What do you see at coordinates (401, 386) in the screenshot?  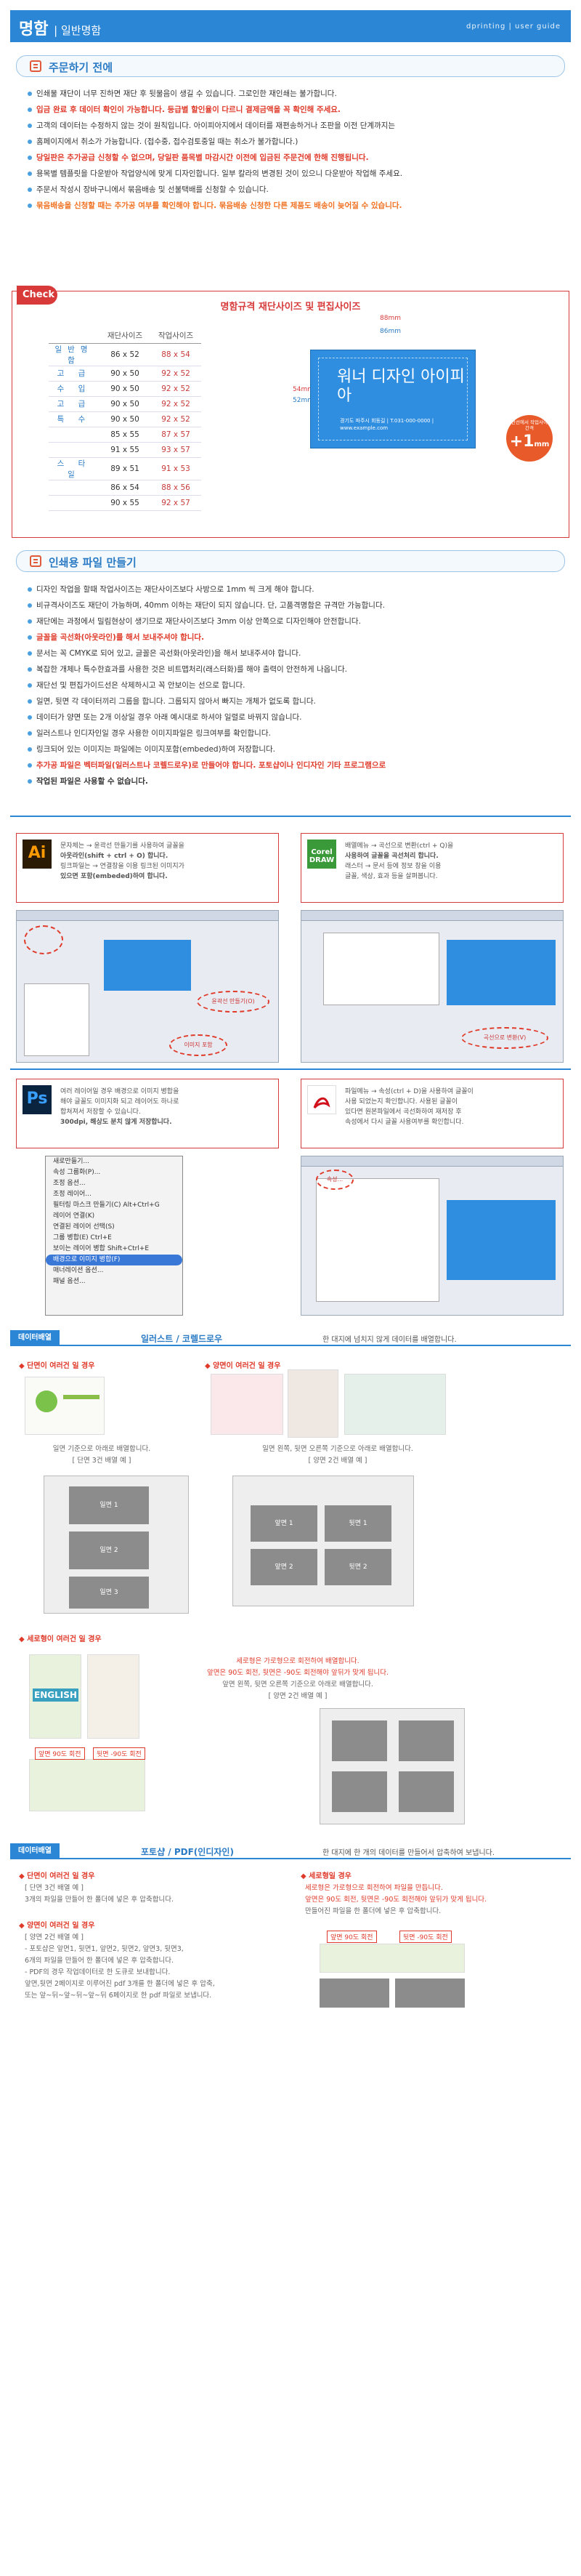 I see `card-name: 워너 디자인 아이피아` at bounding box center [401, 386].